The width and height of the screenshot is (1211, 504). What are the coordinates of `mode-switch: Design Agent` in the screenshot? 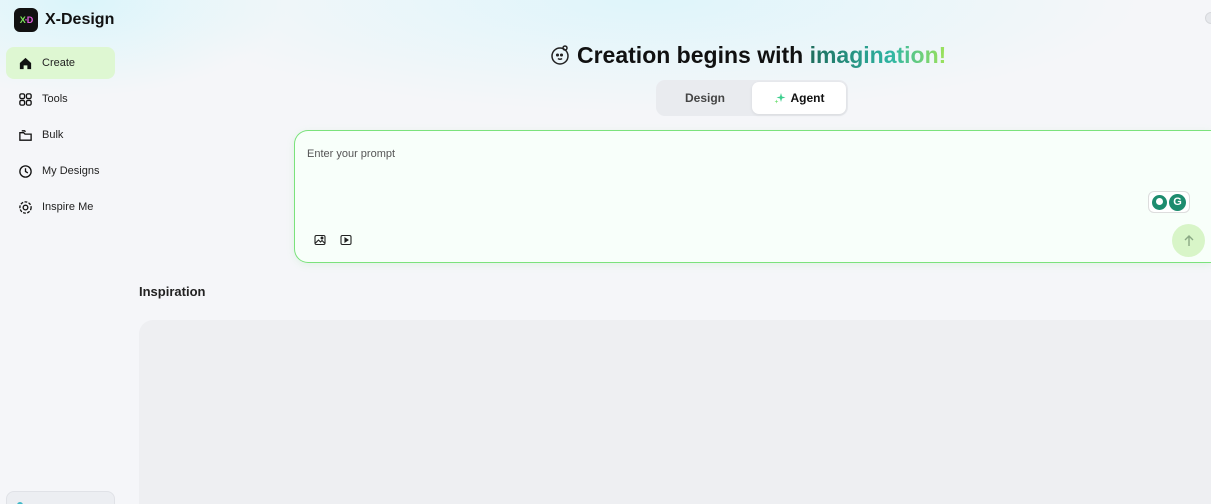 It's located at (752, 98).